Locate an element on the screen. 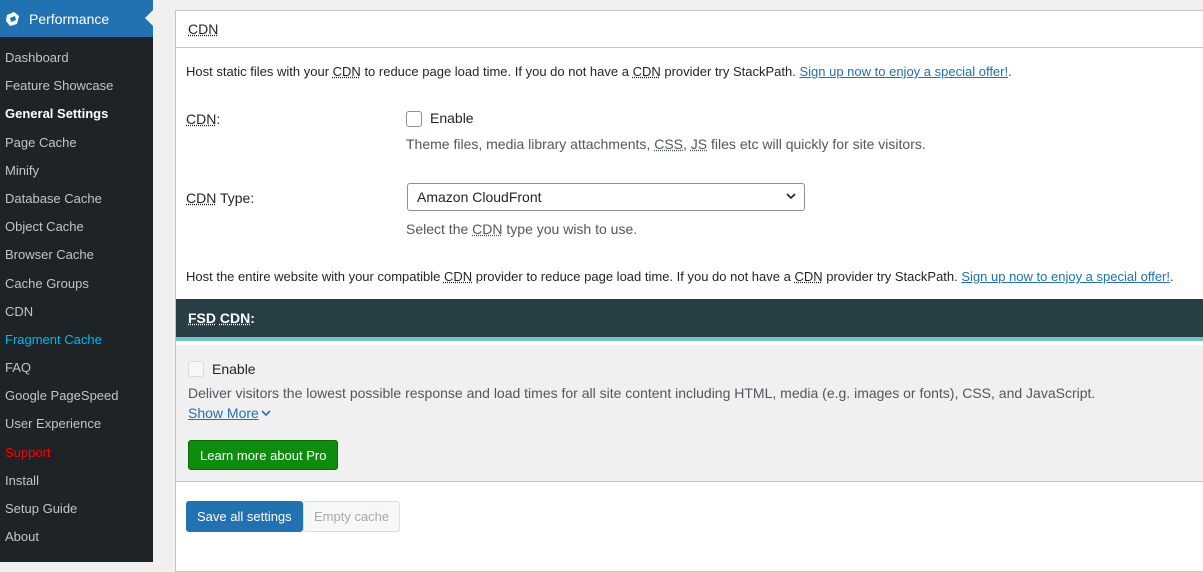 This screenshot has width=1203, height=572. current-menu-arrow is located at coordinates (149, 18).